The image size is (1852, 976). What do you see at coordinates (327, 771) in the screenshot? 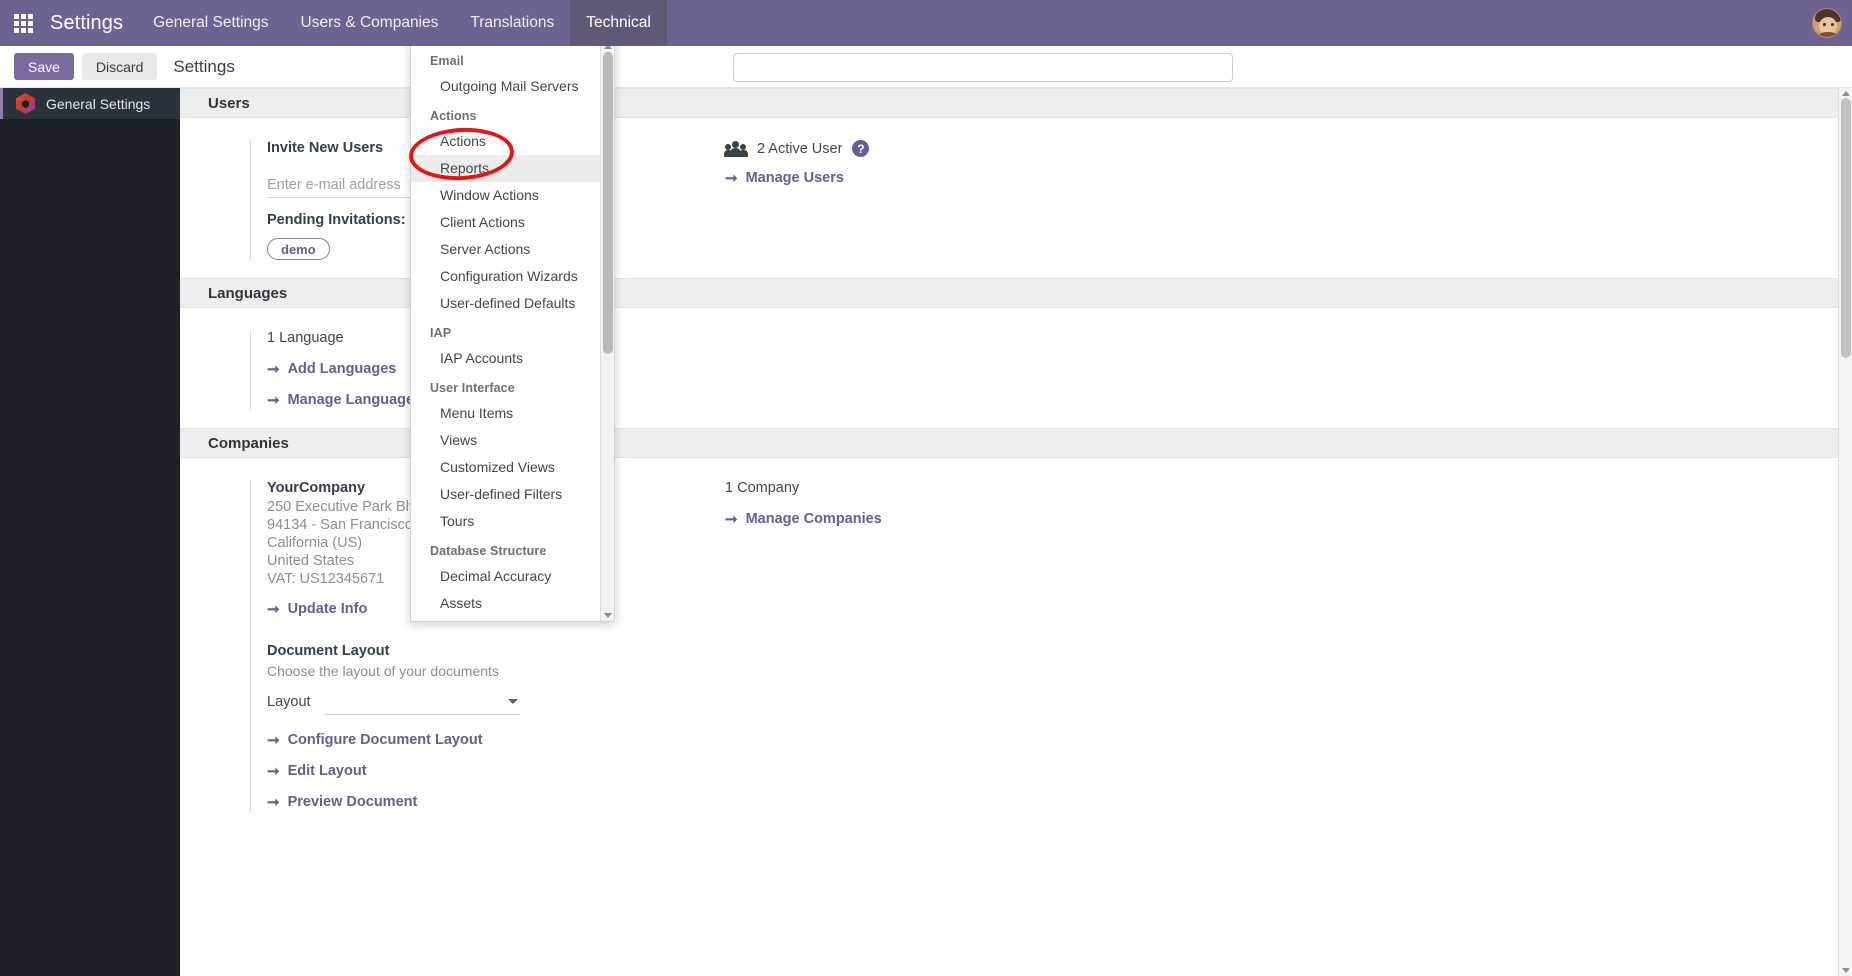
I see `edit-layout-label: Edit Layout` at bounding box center [327, 771].